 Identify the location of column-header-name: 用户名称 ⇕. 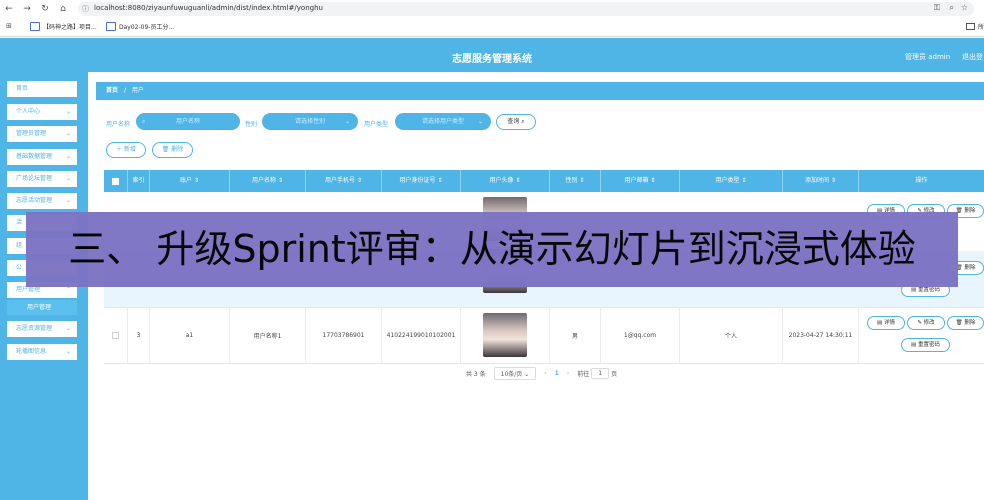
(268, 181).